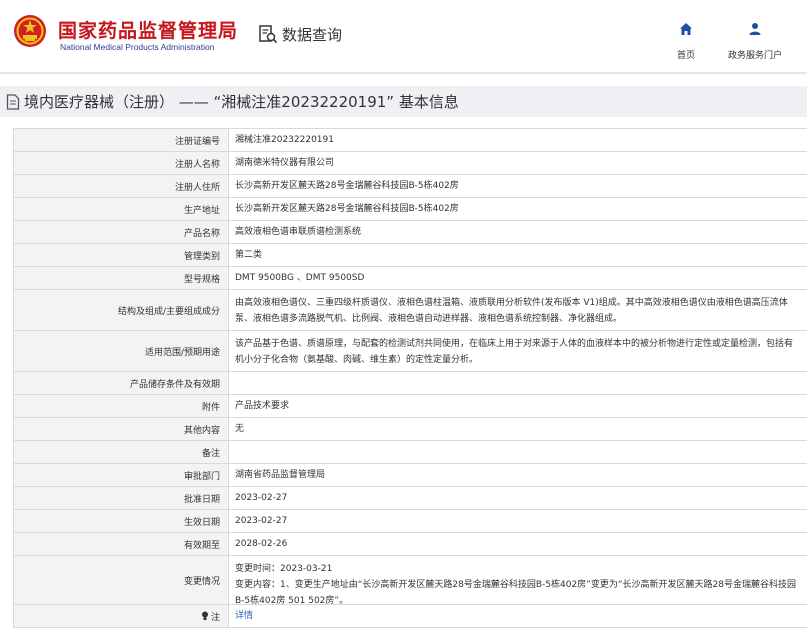 The width and height of the screenshot is (807, 628). What do you see at coordinates (121, 616) in the screenshot?
I see `row-label: 注` at bounding box center [121, 616].